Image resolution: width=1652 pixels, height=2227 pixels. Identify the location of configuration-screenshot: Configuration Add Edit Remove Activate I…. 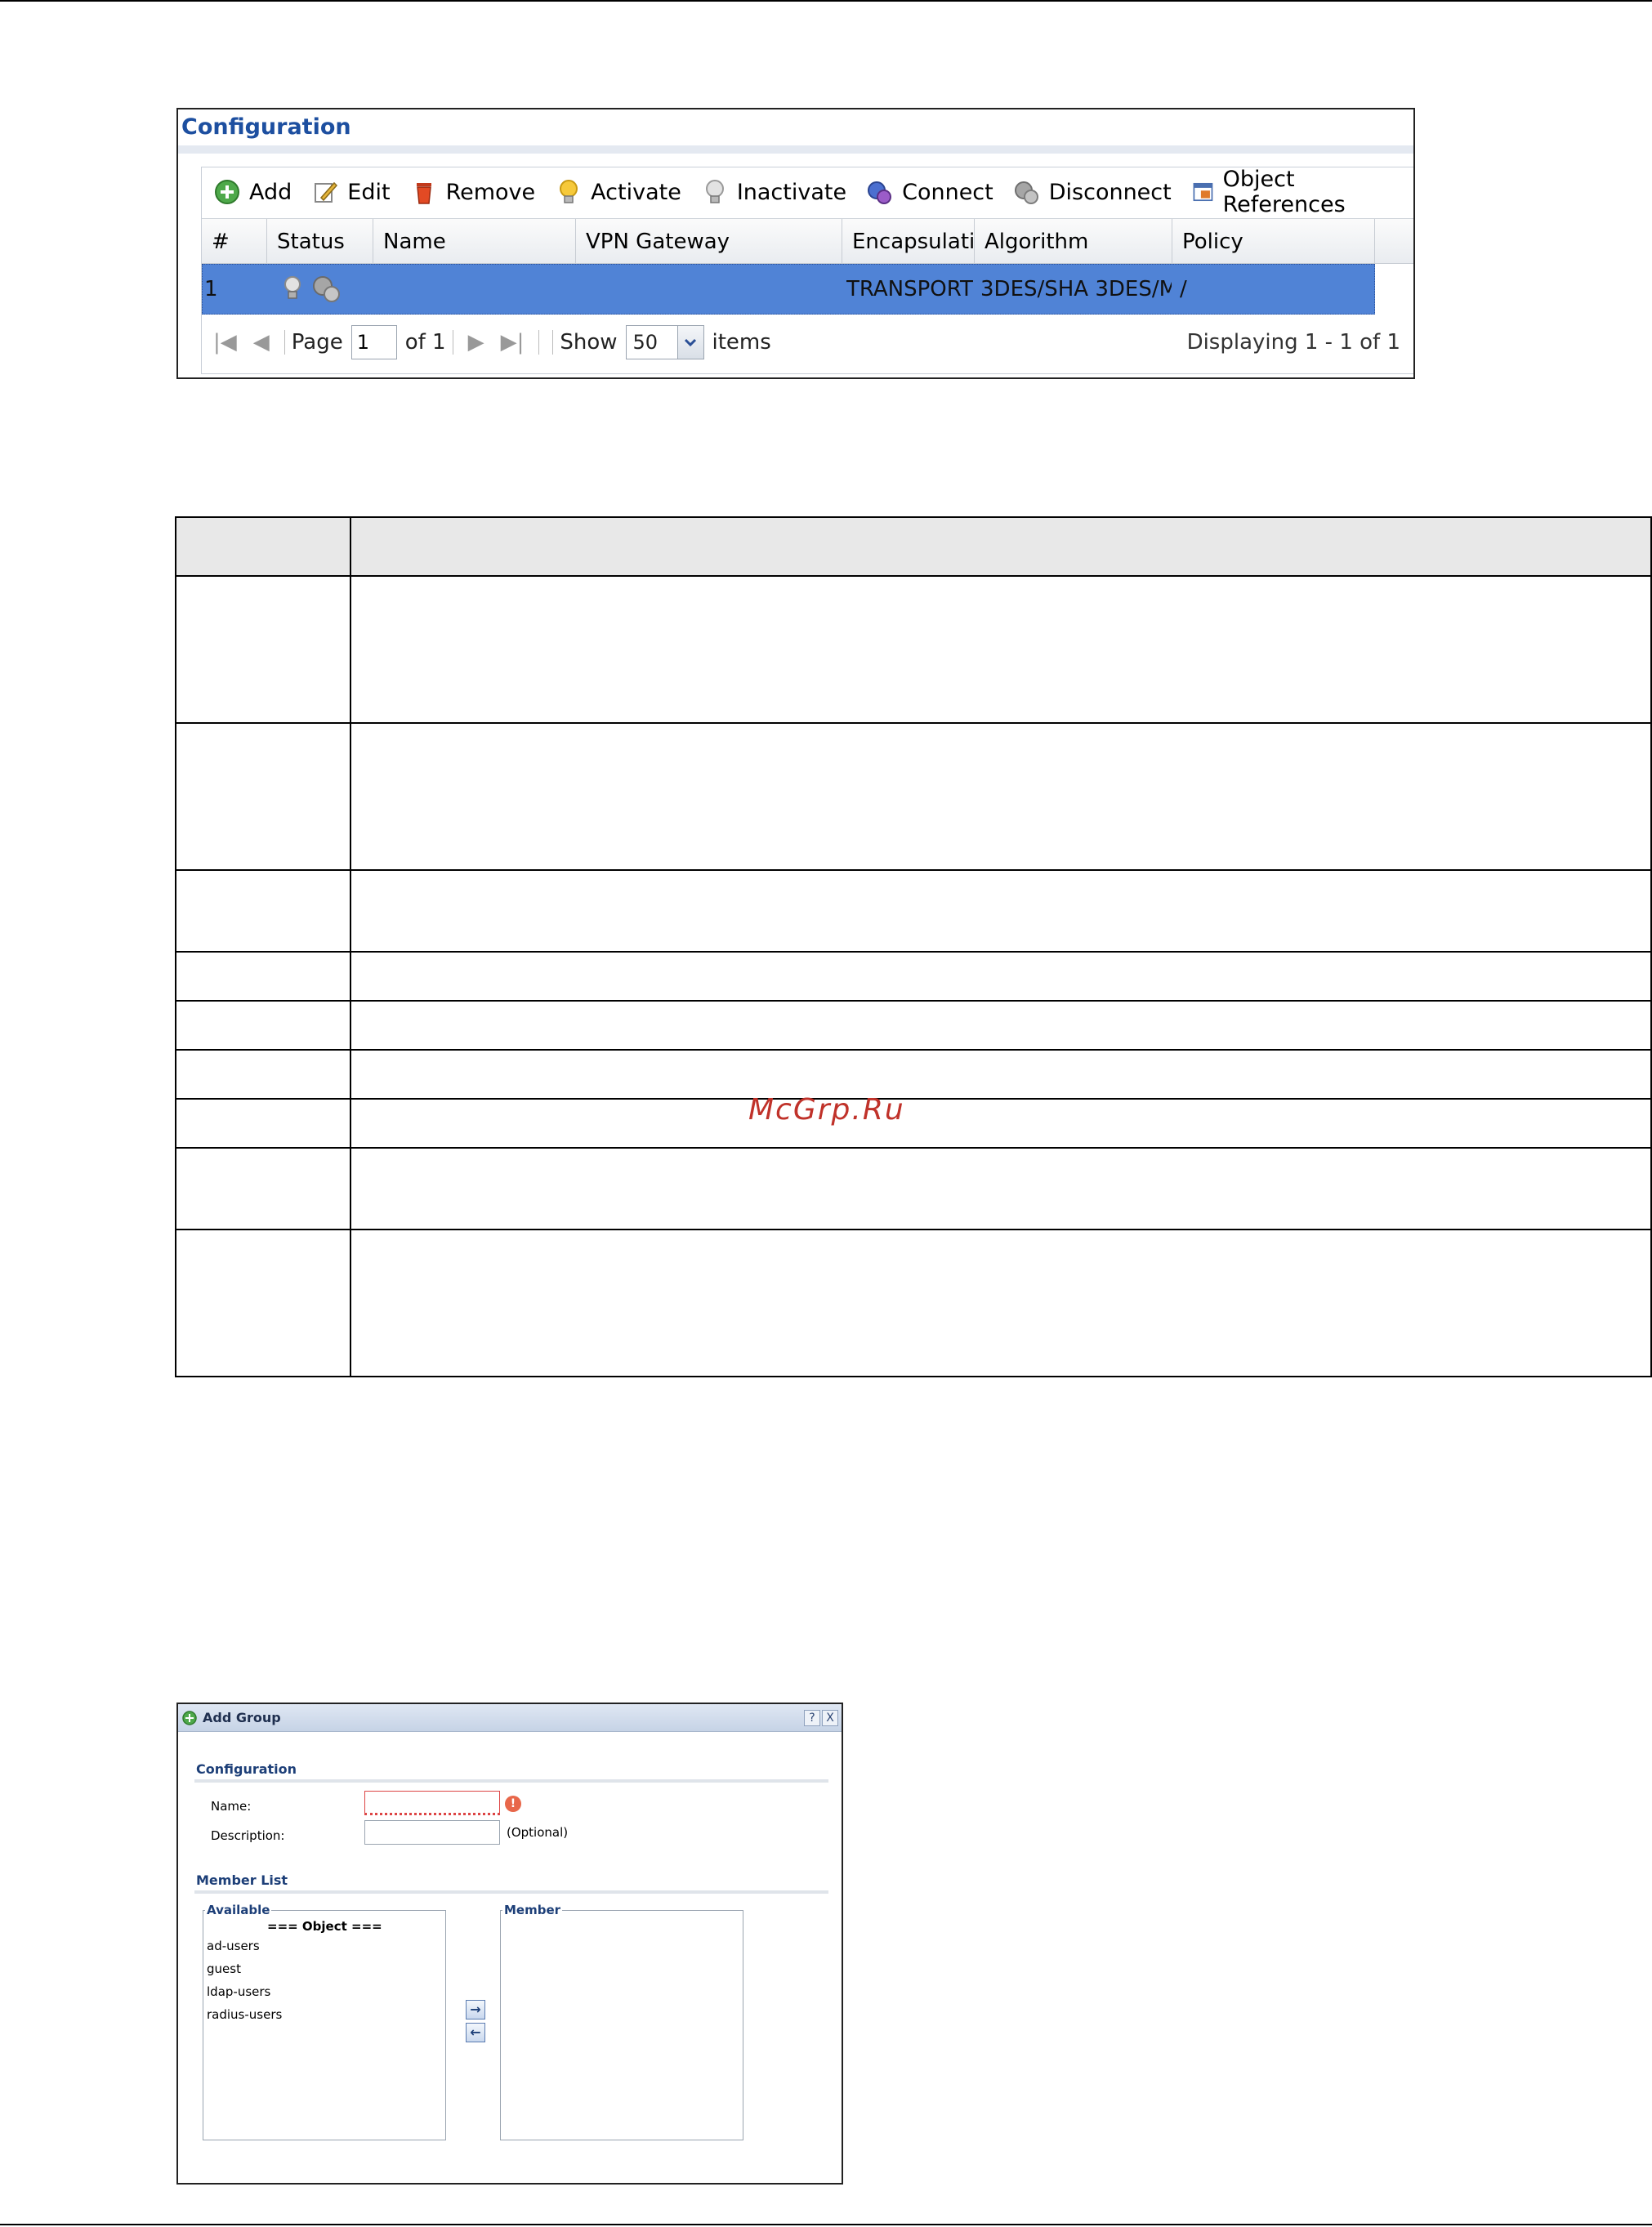
(795, 244).